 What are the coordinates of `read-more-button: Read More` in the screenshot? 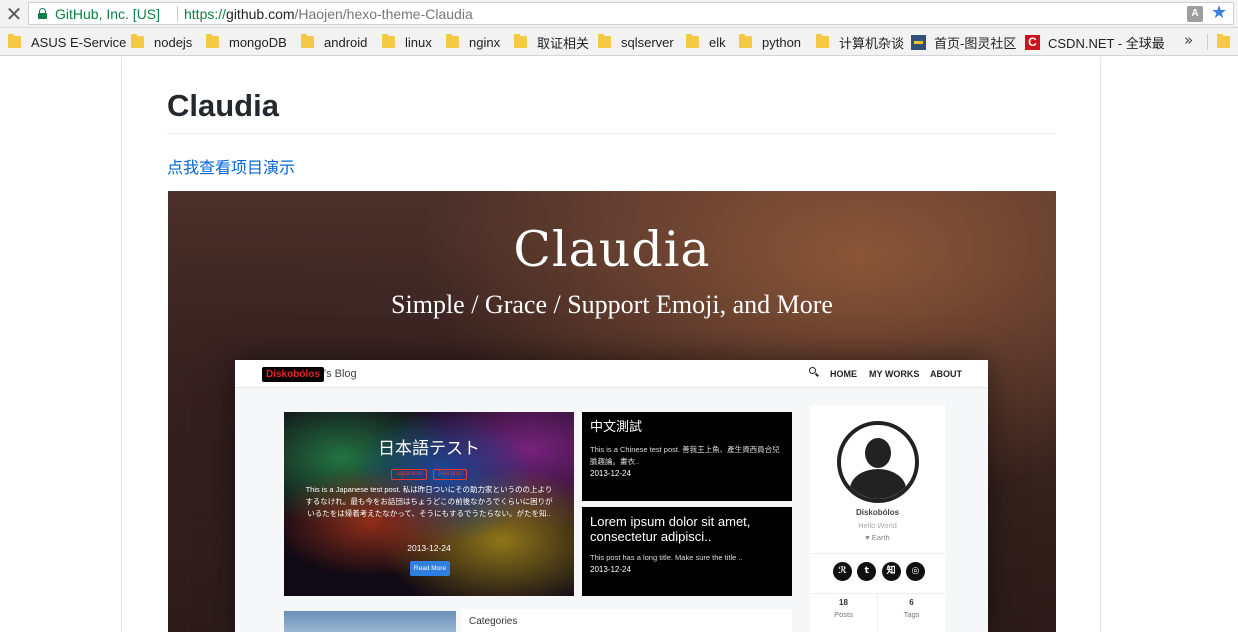 It's located at (430, 568).